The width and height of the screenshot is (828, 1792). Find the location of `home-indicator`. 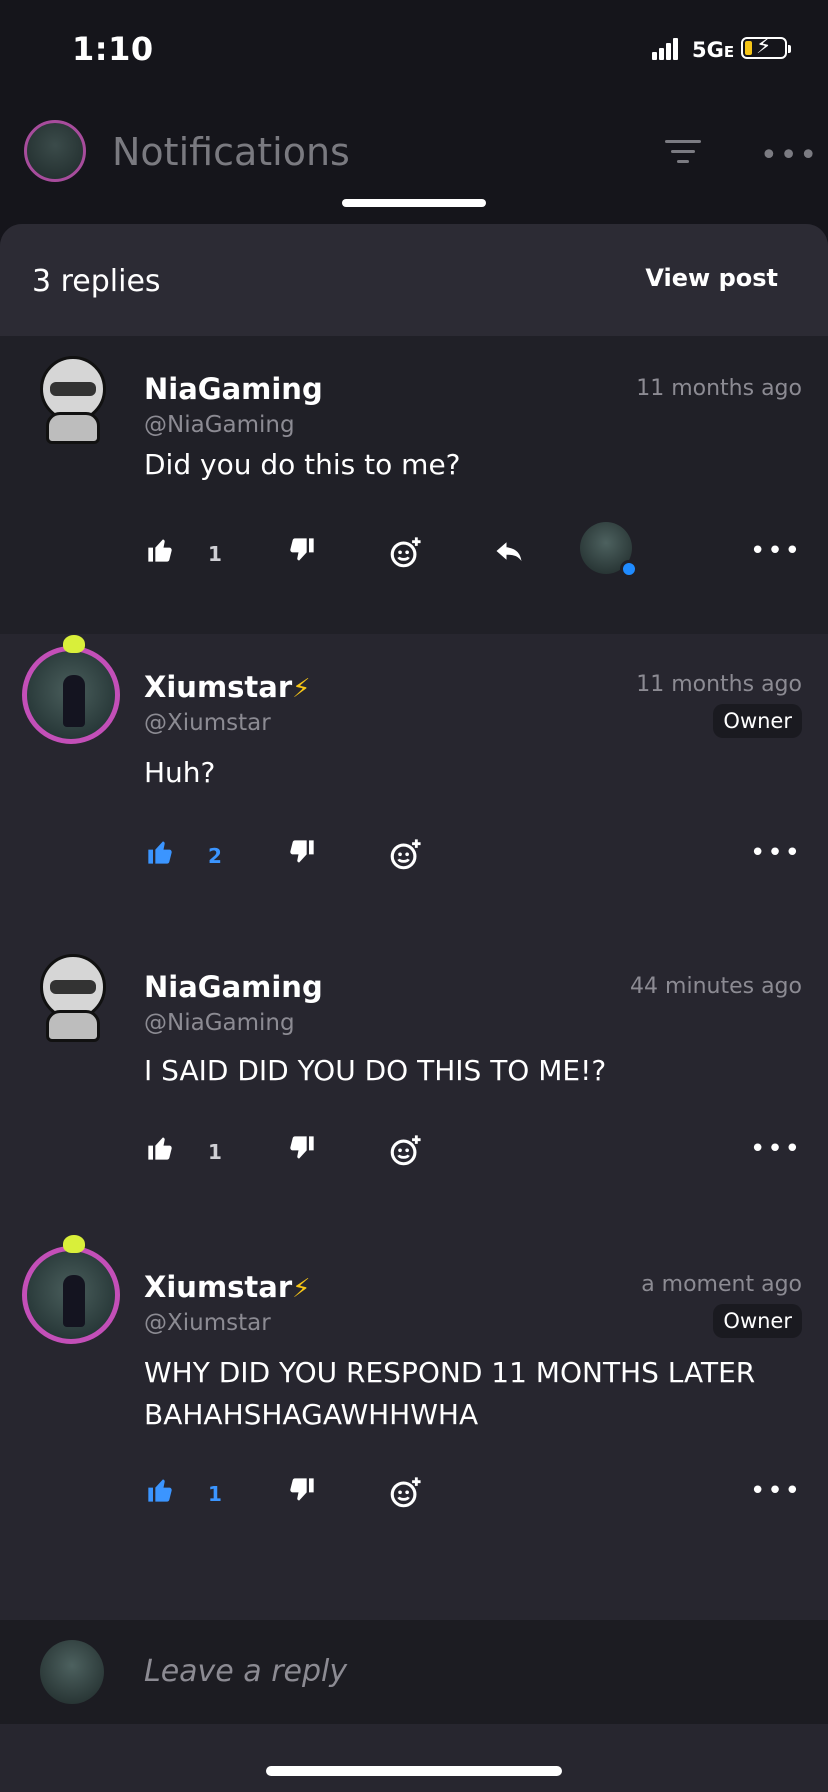

home-indicator is located at coordinates (414, 1771).